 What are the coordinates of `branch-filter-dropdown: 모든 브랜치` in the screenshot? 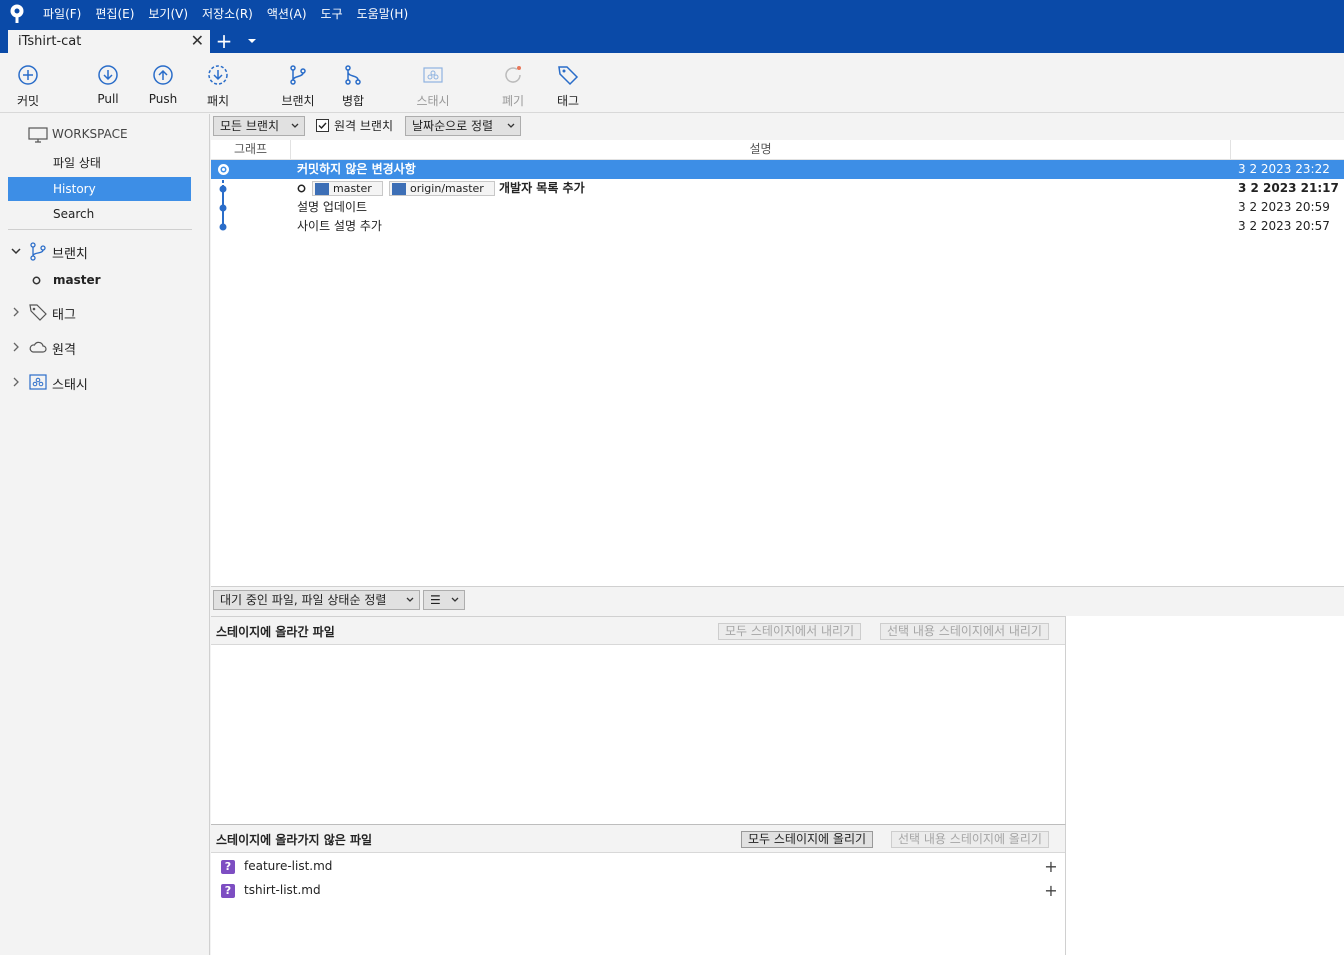 It's located at (259, 126).